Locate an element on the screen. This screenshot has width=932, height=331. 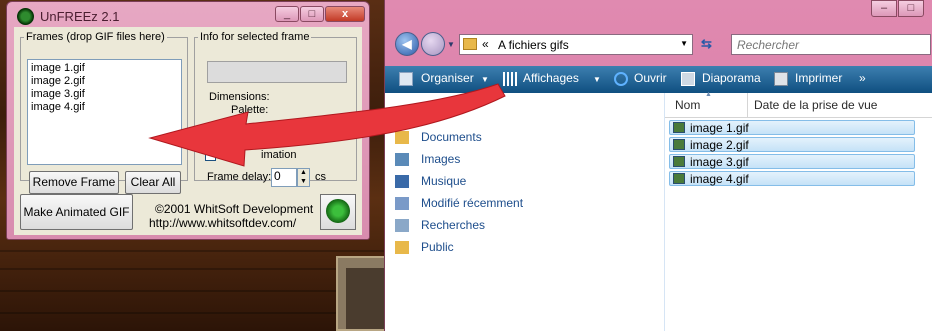
drag-arrow-annotation is located at coordinates (327, 125).